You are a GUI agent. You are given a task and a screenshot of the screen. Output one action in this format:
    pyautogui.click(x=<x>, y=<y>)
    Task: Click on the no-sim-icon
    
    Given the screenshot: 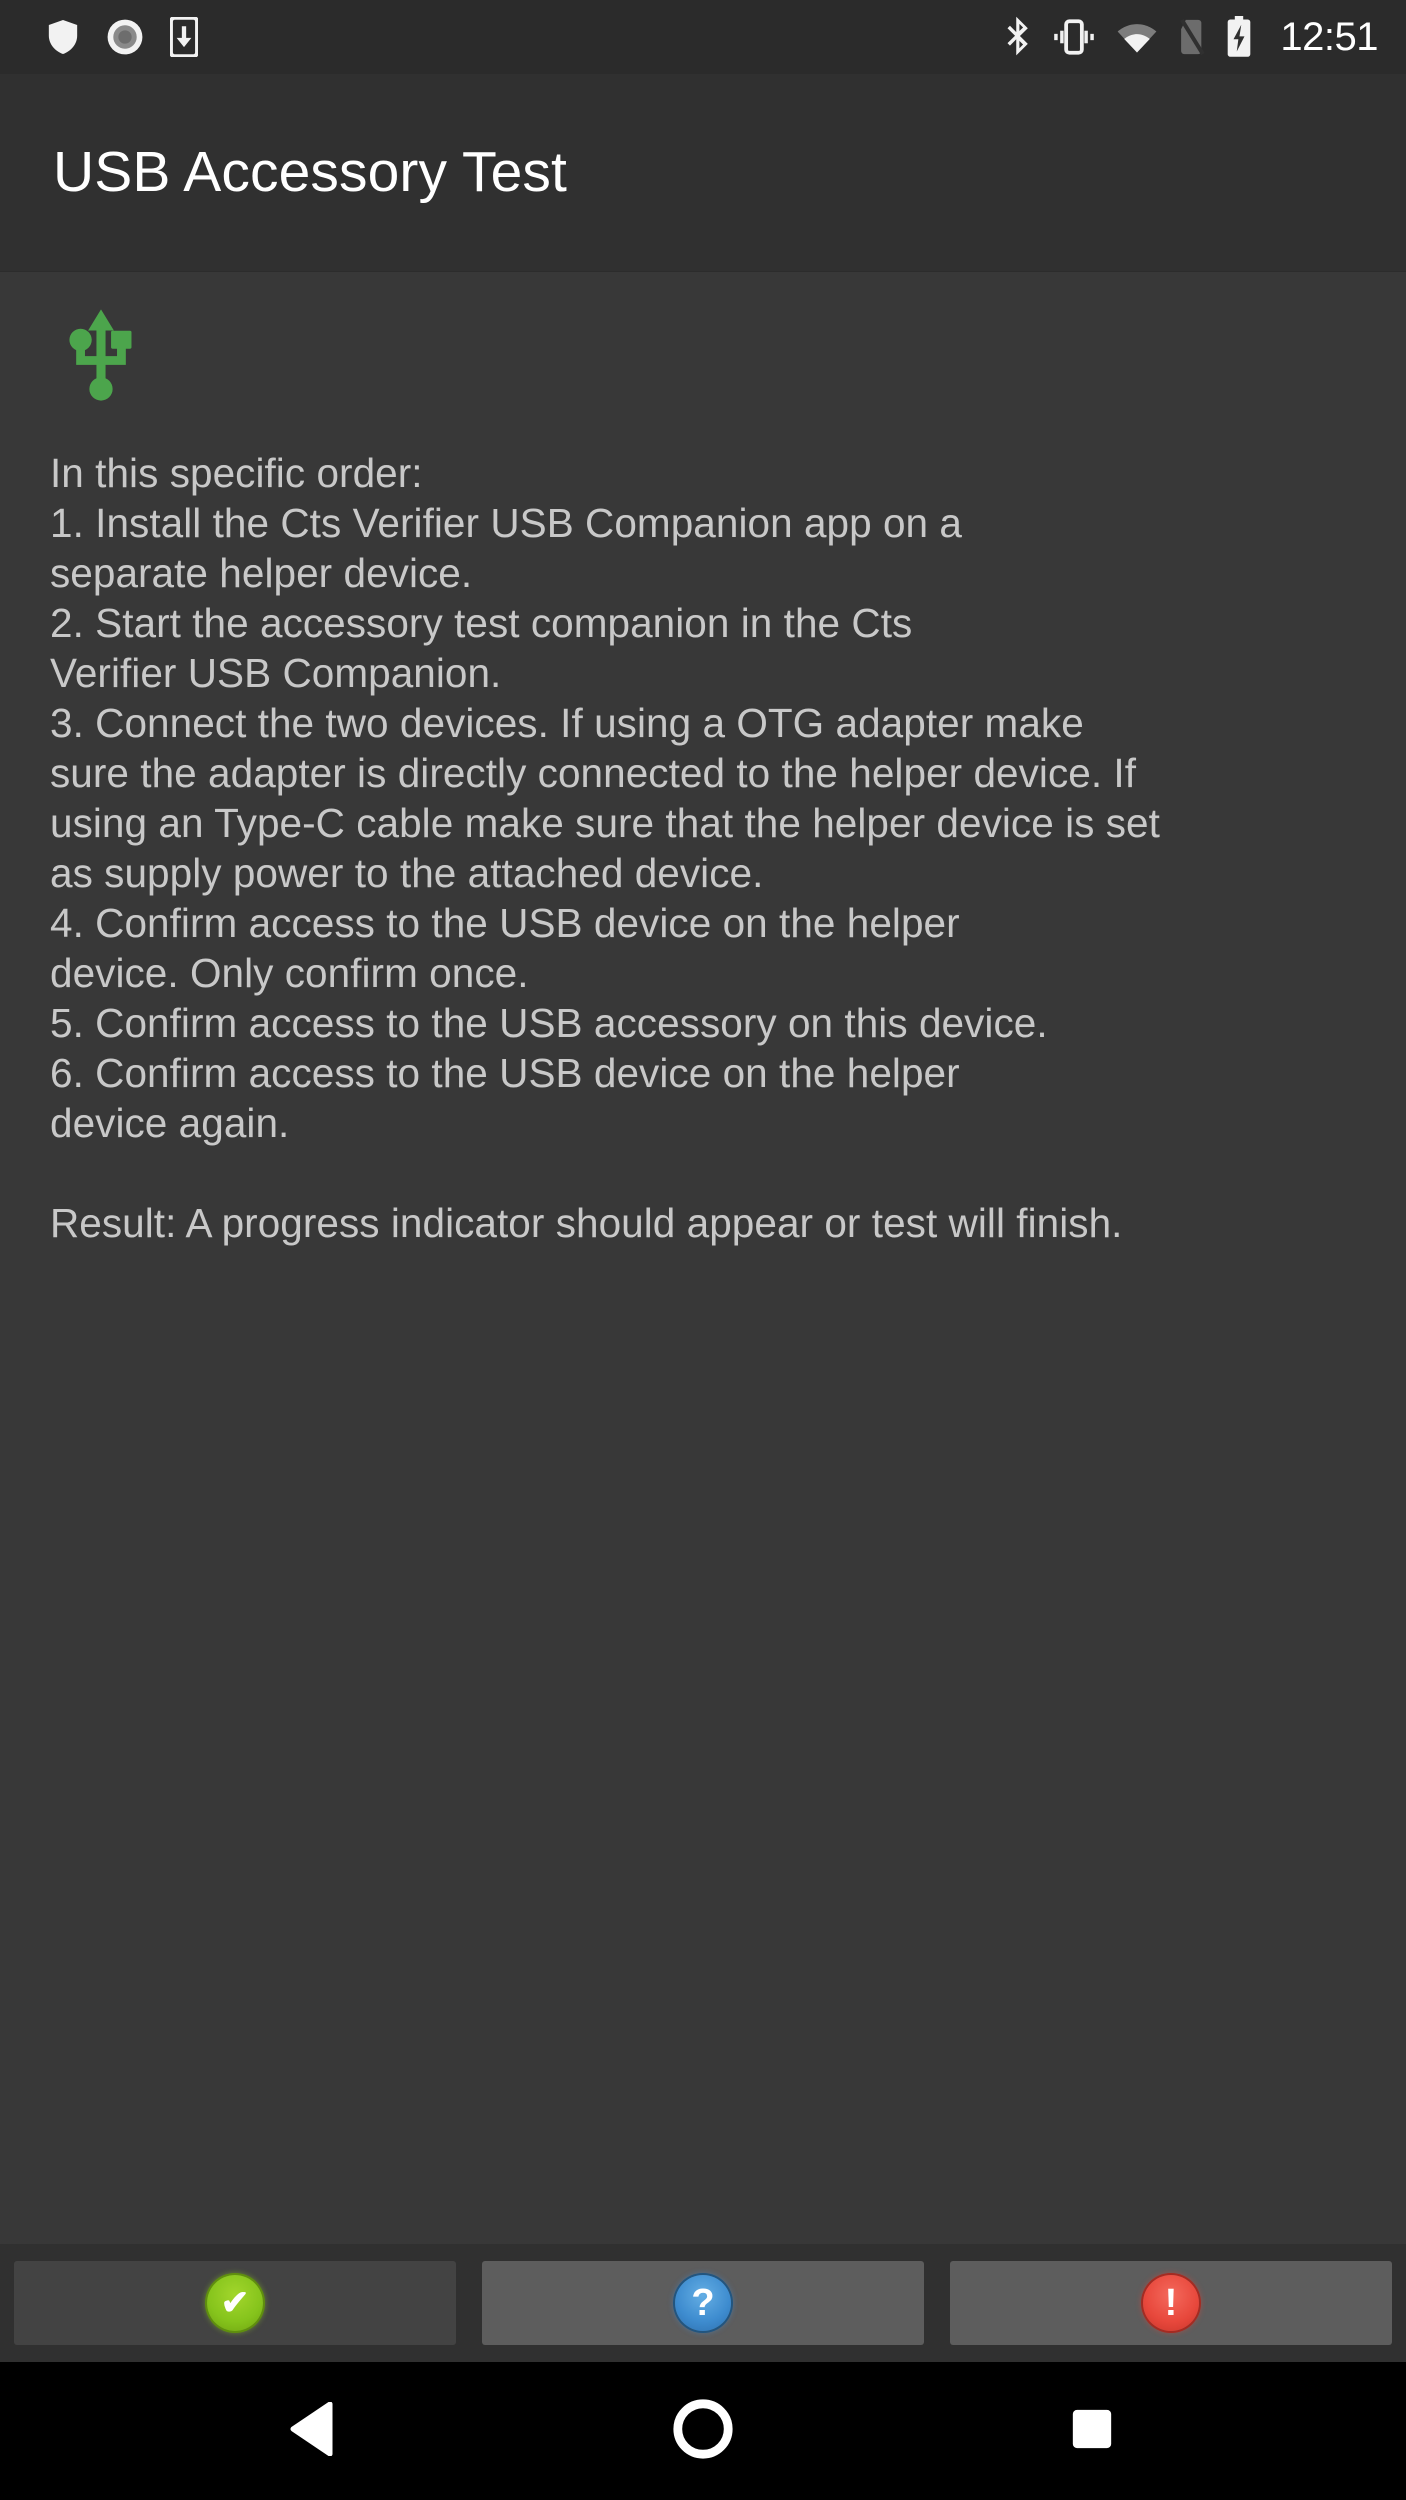 What is the action you would take?
    pyautogui.click(x=1192, y=37)
    